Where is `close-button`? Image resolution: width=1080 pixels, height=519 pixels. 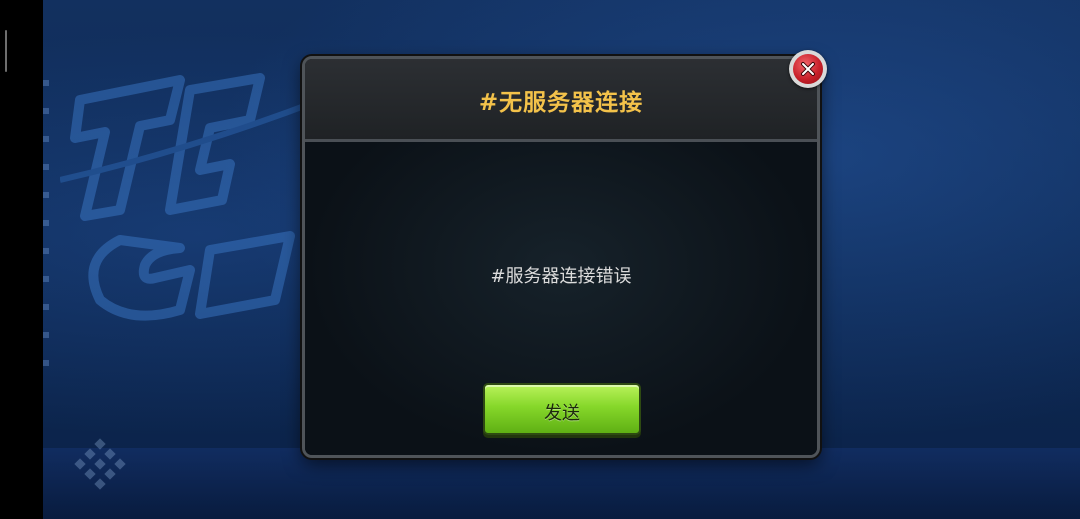 close-button is located at coordinates (808, 69).